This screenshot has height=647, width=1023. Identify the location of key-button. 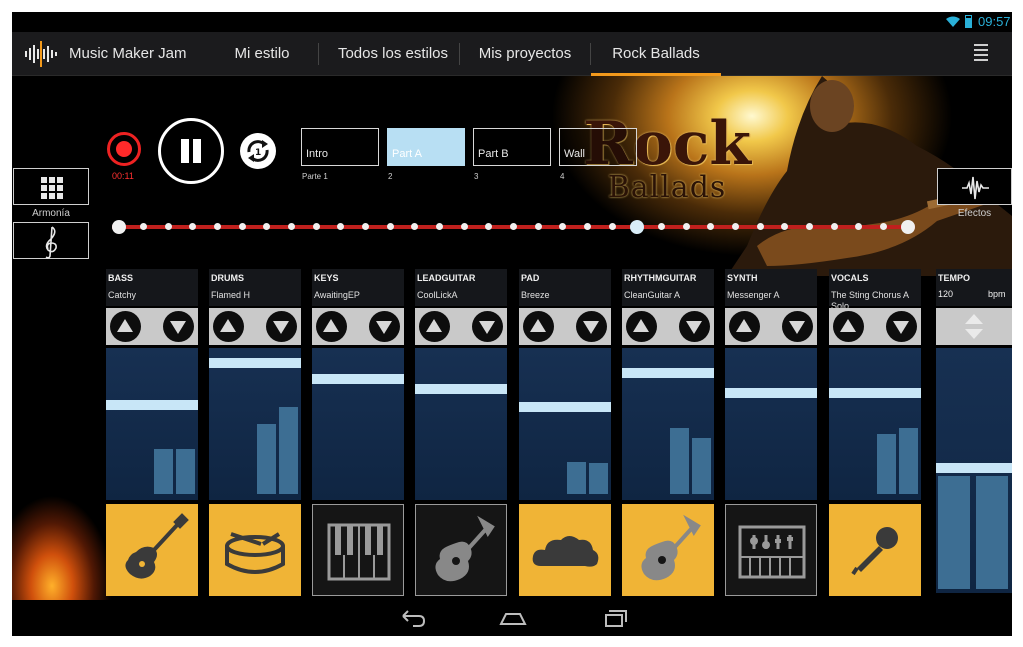
(51, 240).